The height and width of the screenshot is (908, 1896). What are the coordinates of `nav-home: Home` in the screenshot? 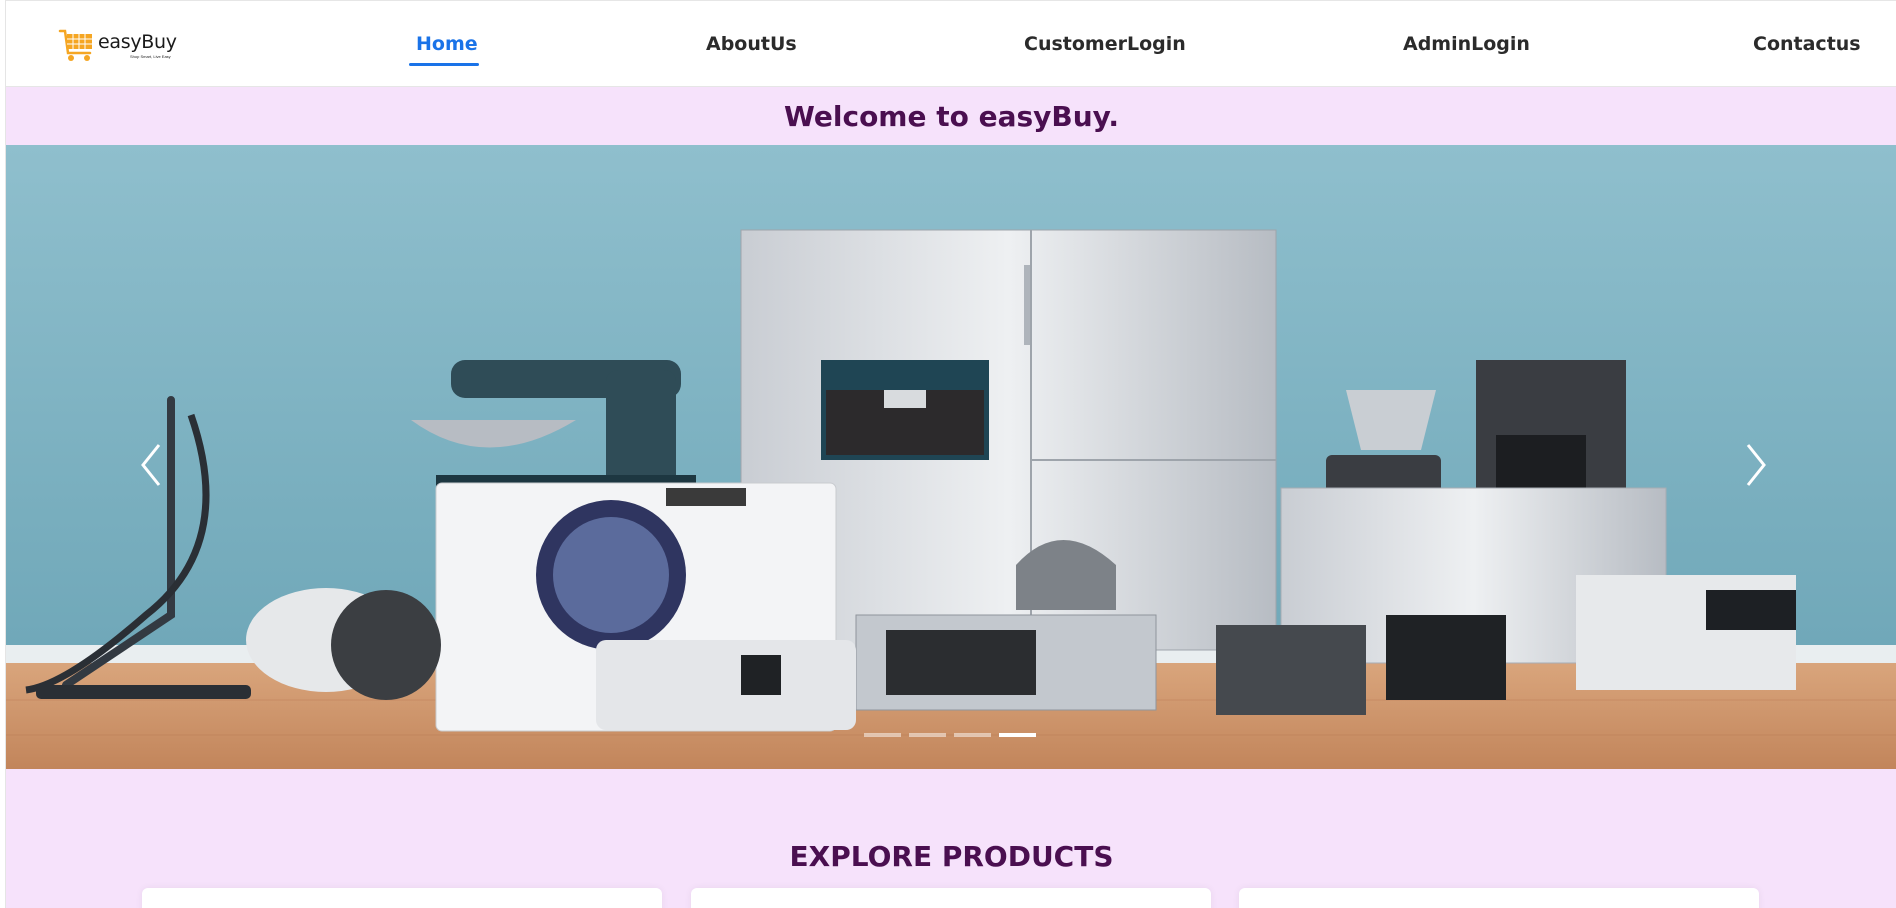 It's located at (447, 44).